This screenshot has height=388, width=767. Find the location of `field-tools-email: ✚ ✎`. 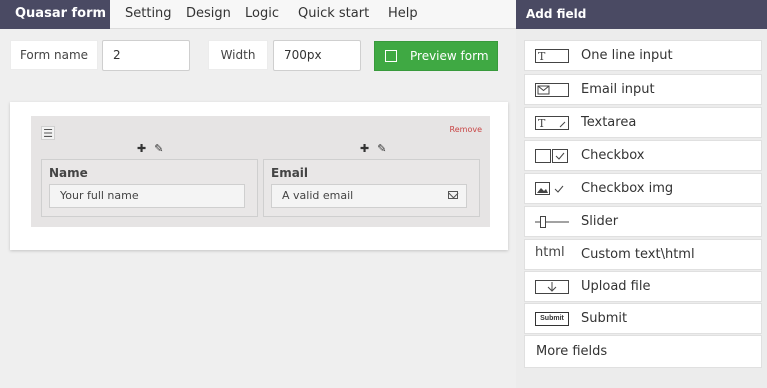

field-tools-email: ✚ ✎ is located at coordinates (377, 148).